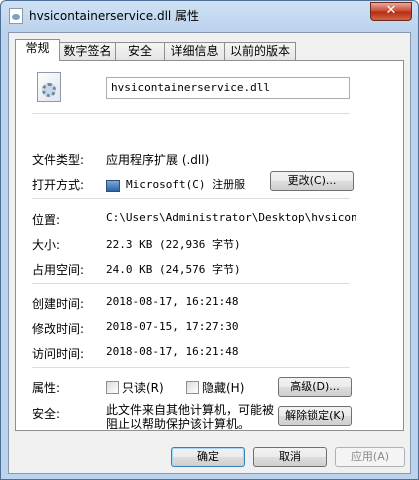  Describe the element at coordinates (228, 88) in the screenshot. I see `file-name-input: hvsicontainerservice.dll` at that location.